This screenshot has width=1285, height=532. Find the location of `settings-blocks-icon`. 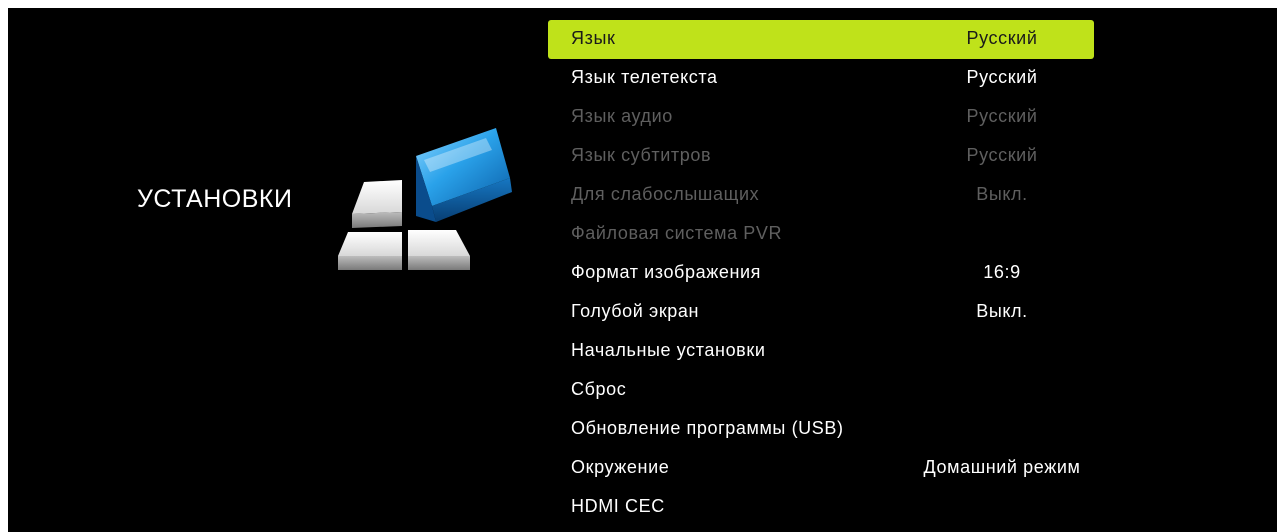

settings-blocks-icon is located at coordinates (425, 199).